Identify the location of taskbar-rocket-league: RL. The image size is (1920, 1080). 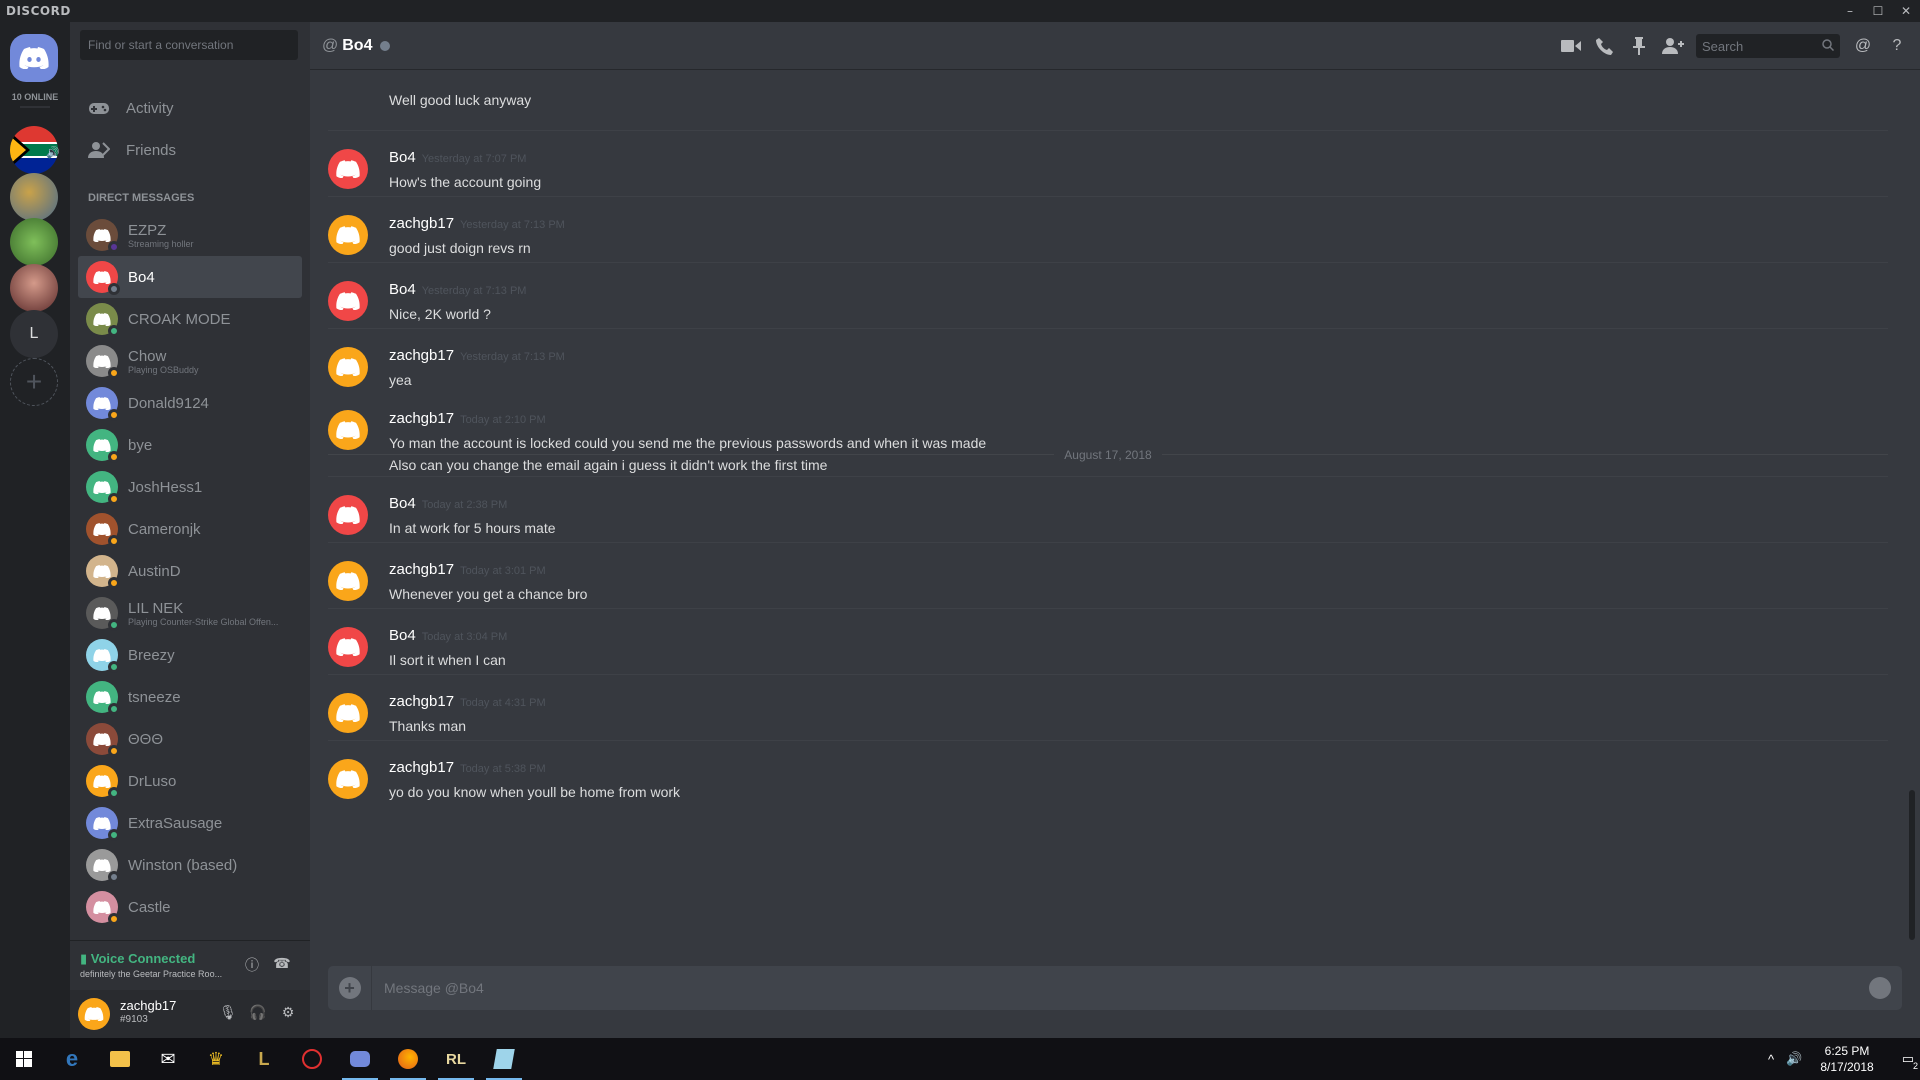
(456, 1059).